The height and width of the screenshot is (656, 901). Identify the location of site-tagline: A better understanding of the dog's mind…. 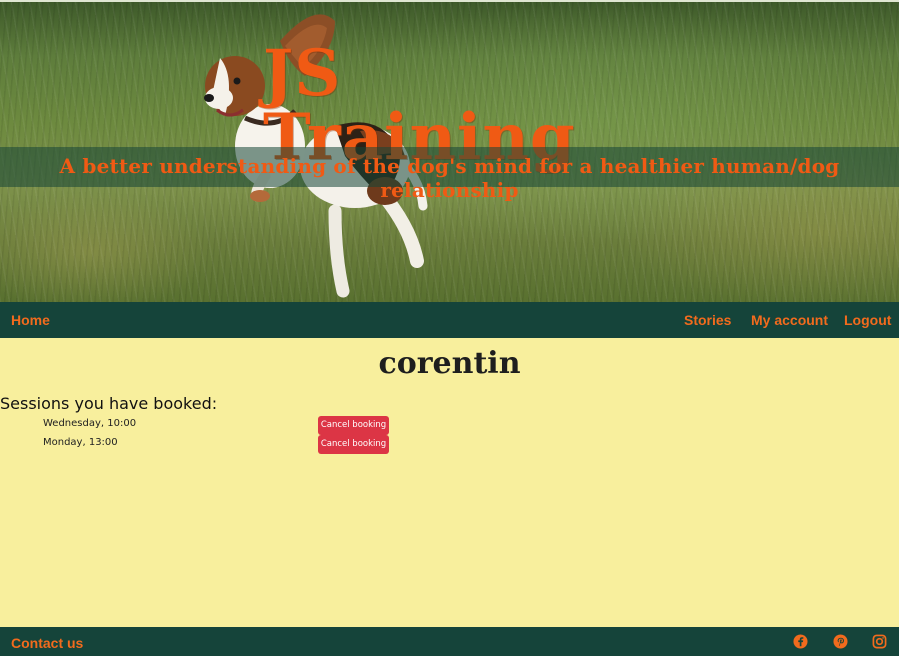
(449, 178).